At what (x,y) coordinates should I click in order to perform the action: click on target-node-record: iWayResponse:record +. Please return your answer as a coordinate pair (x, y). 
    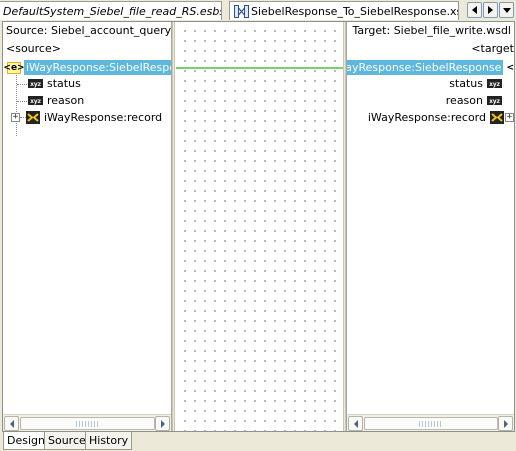
    Looking at the image, I should click on (441, 117).